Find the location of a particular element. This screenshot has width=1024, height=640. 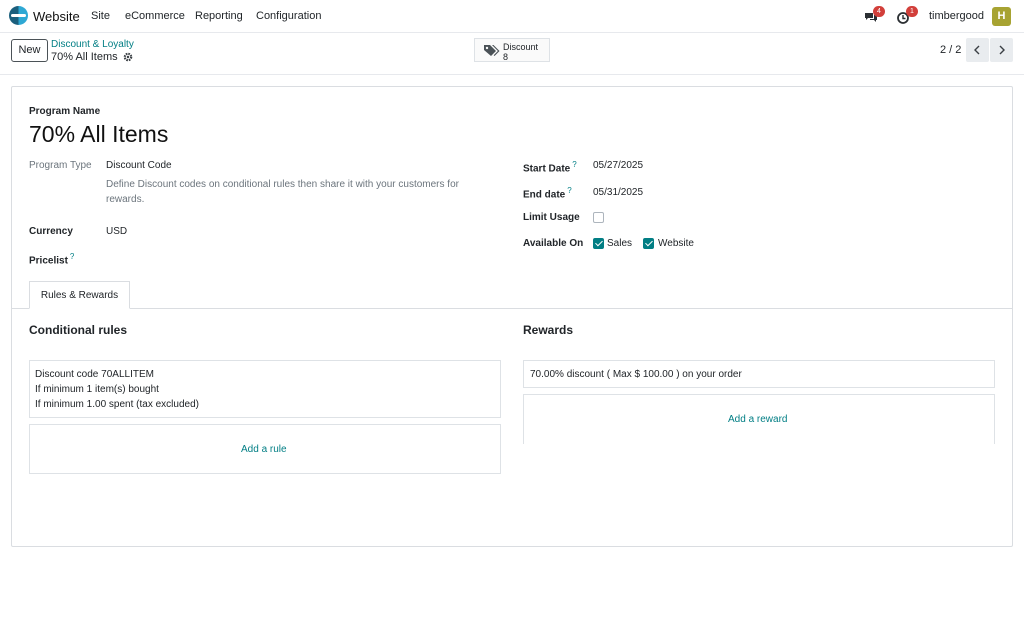

messages-button: 4 is located at coordinates (874, 16).